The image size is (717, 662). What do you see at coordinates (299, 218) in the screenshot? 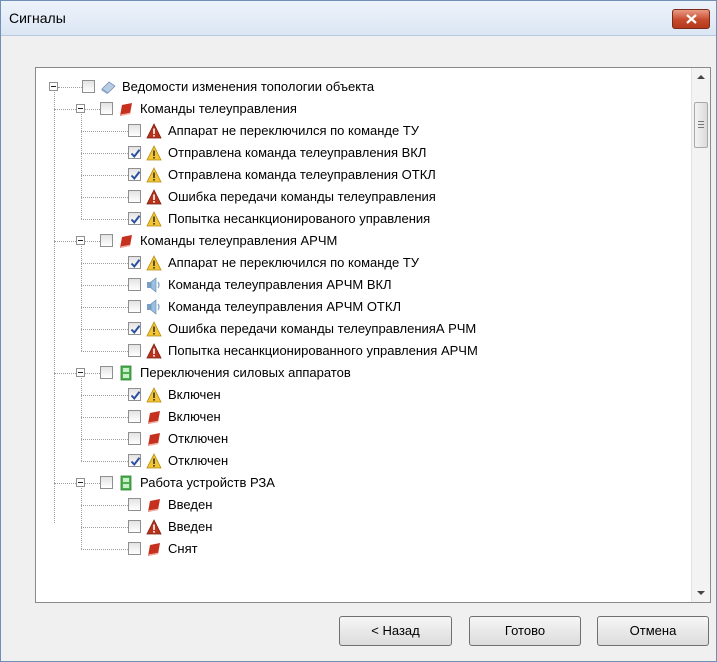
I see `tree-node-label: Попытка несанкционированого управления` at bounding box center [299, 218].